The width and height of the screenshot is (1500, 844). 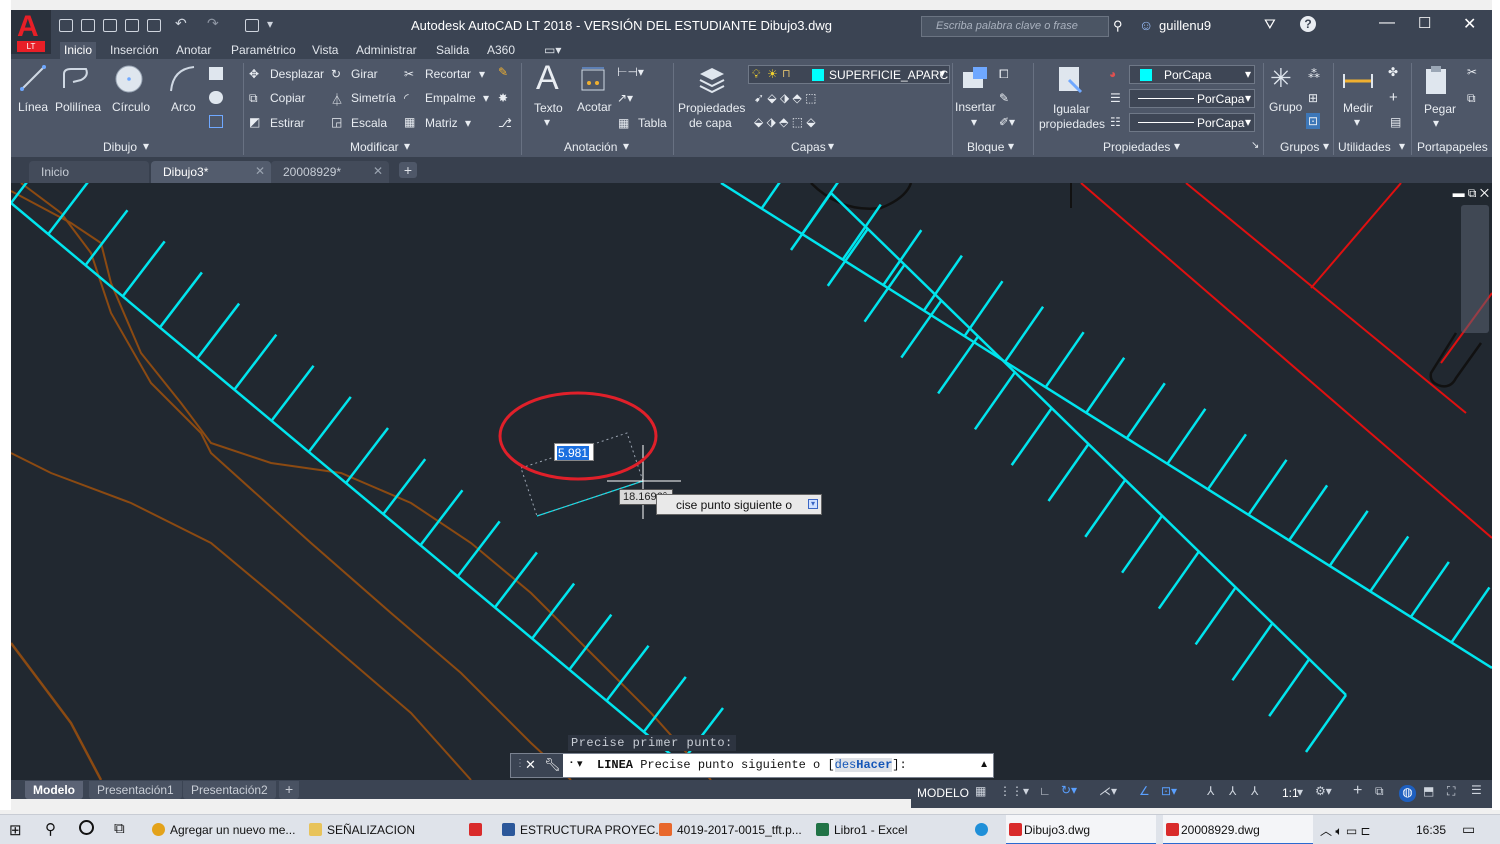 What do you see at coordinates (1424, 23) in the screenshot?
I see `maximize-button: ☐` at bounding box center [1424, 23].